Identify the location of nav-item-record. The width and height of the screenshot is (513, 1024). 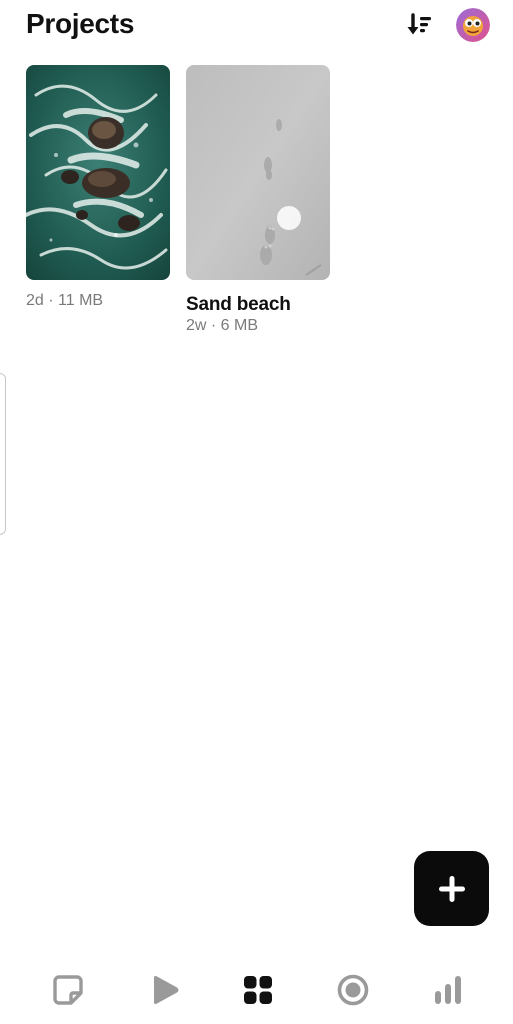
(353, 990).